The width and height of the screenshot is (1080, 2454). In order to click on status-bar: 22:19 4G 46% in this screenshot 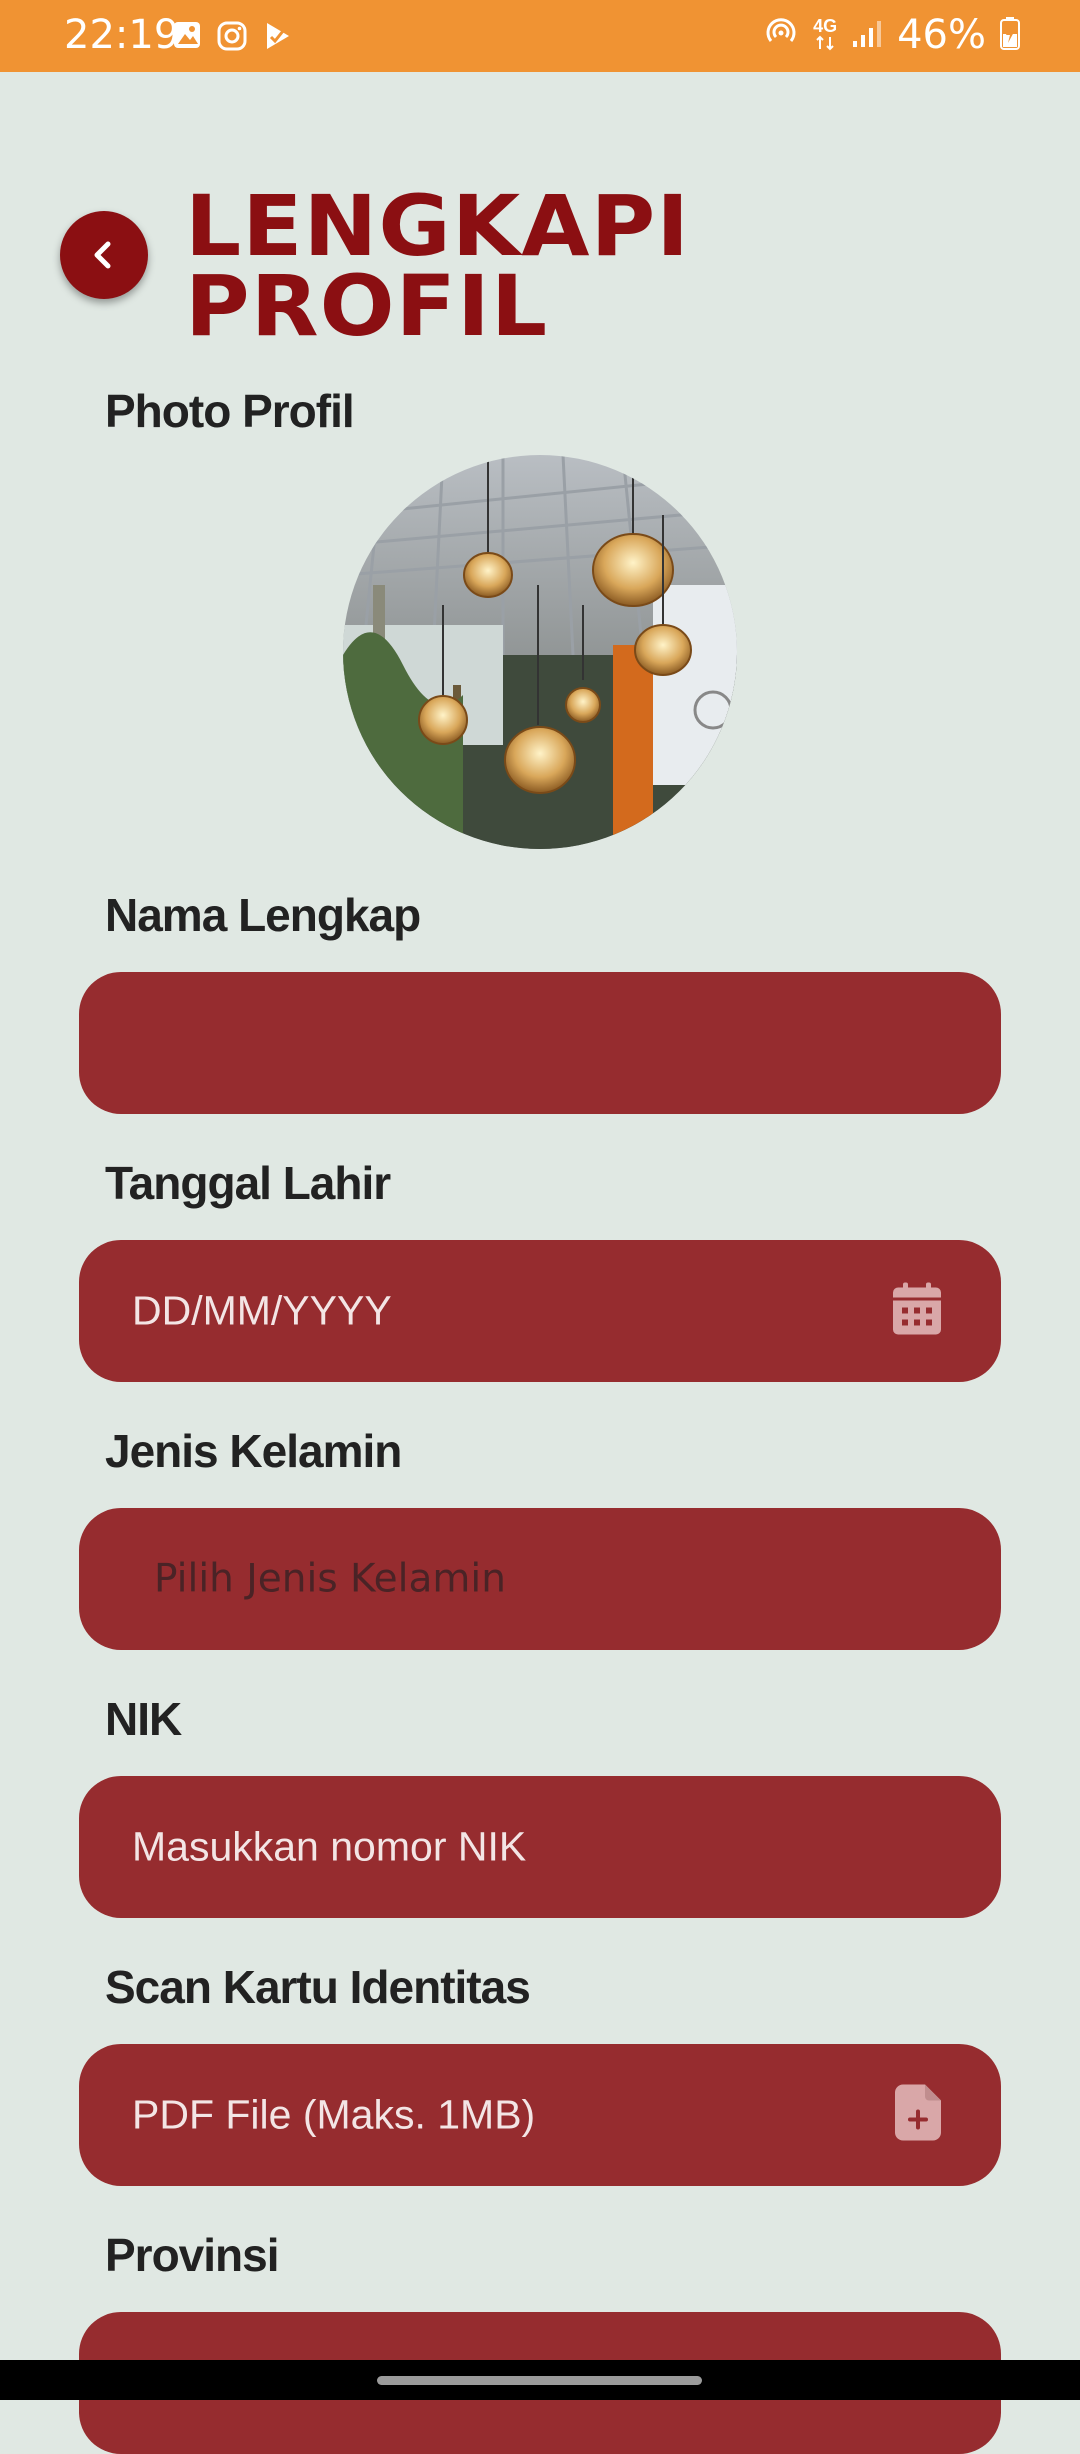, I will do `click(540, 36)`.